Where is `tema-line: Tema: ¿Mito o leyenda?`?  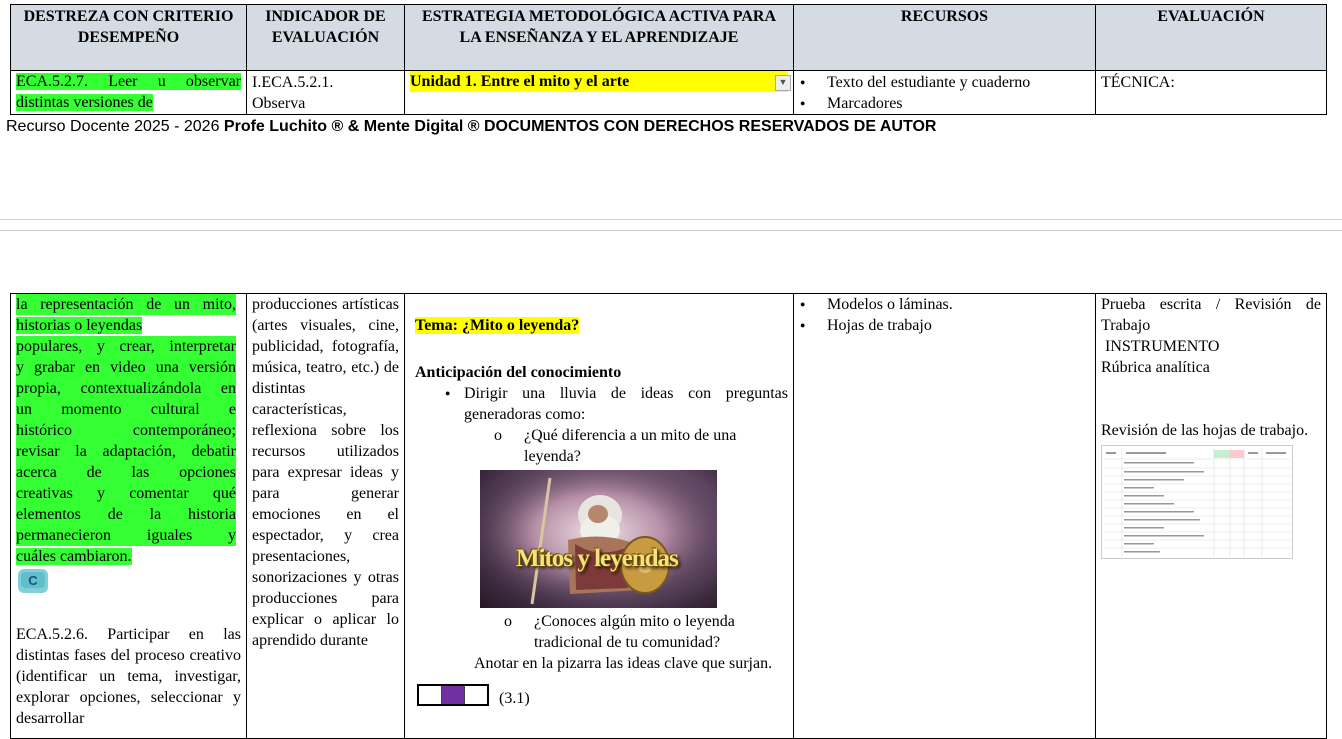
tema-line: Tema: ¿Mito o leyenda? is located at coordinates (601, 325).